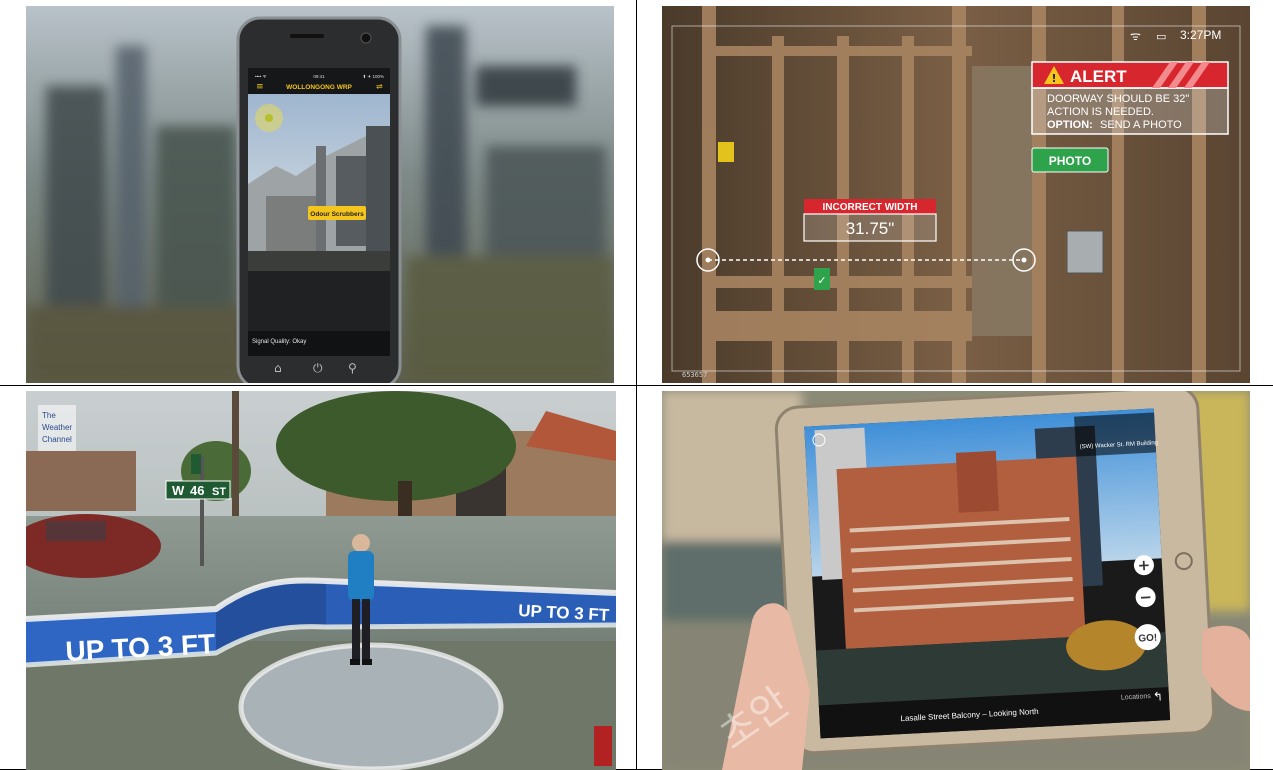  I want to click on alert-option-text: SEND A PHOTO, so click(1141, 125).